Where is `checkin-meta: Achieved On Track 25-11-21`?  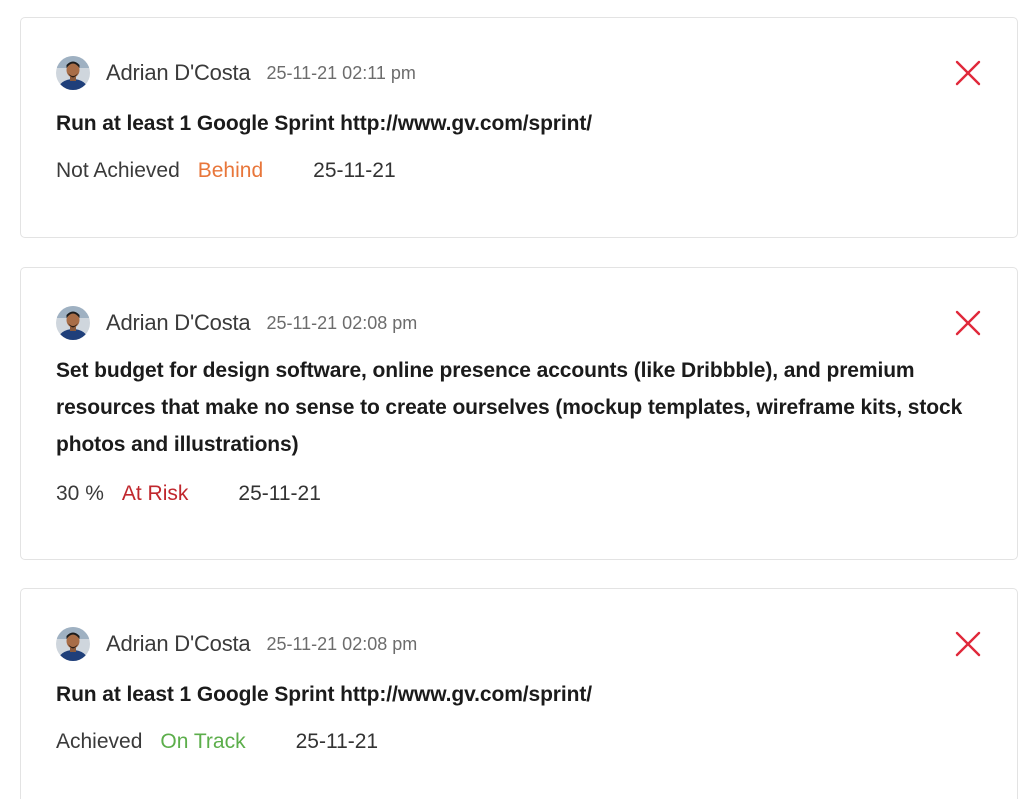
checkin-meta: Achieved On Track 25-11-21 is located at coordinates (217, 742).